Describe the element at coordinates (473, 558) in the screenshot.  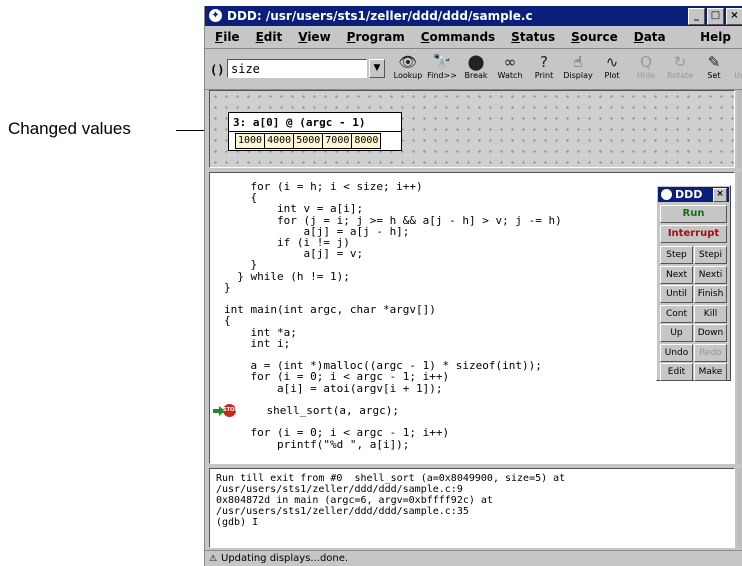
I see `status-bar: ⚠ Updating displays...done.` at that location.